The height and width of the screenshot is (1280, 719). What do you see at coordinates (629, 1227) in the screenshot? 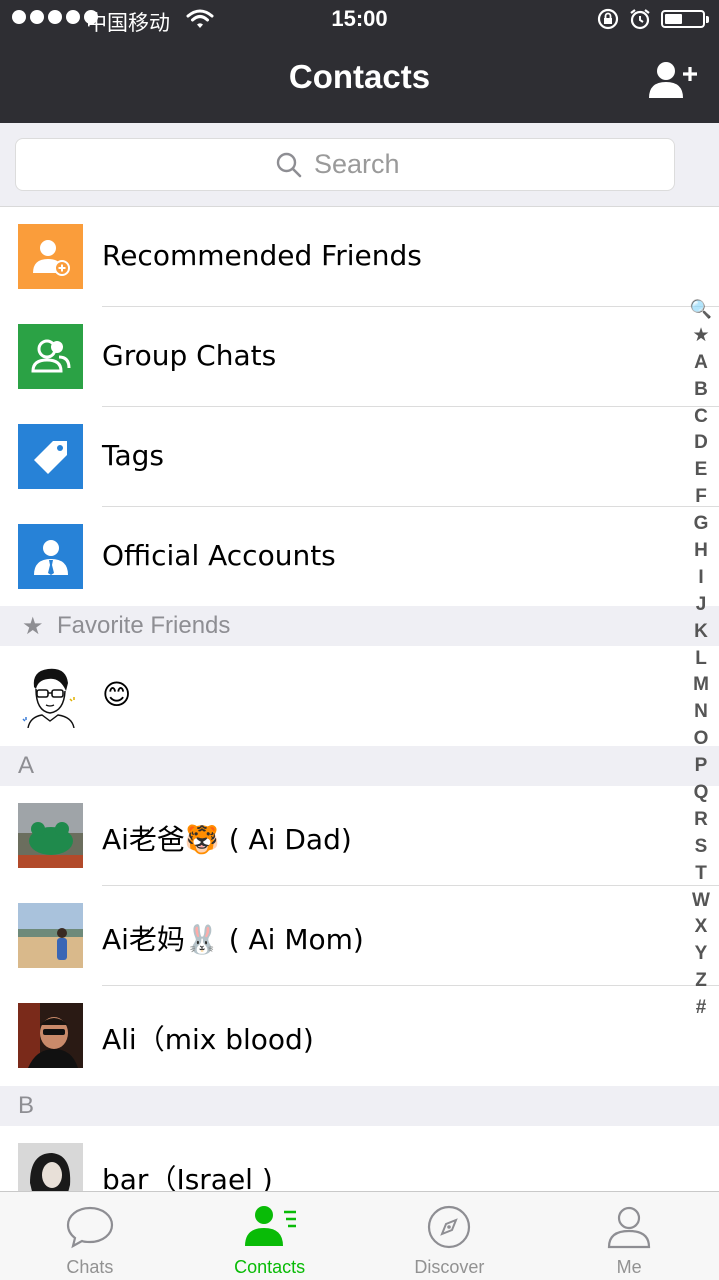
I see `person-icon` at bounding box center [629, 1227].